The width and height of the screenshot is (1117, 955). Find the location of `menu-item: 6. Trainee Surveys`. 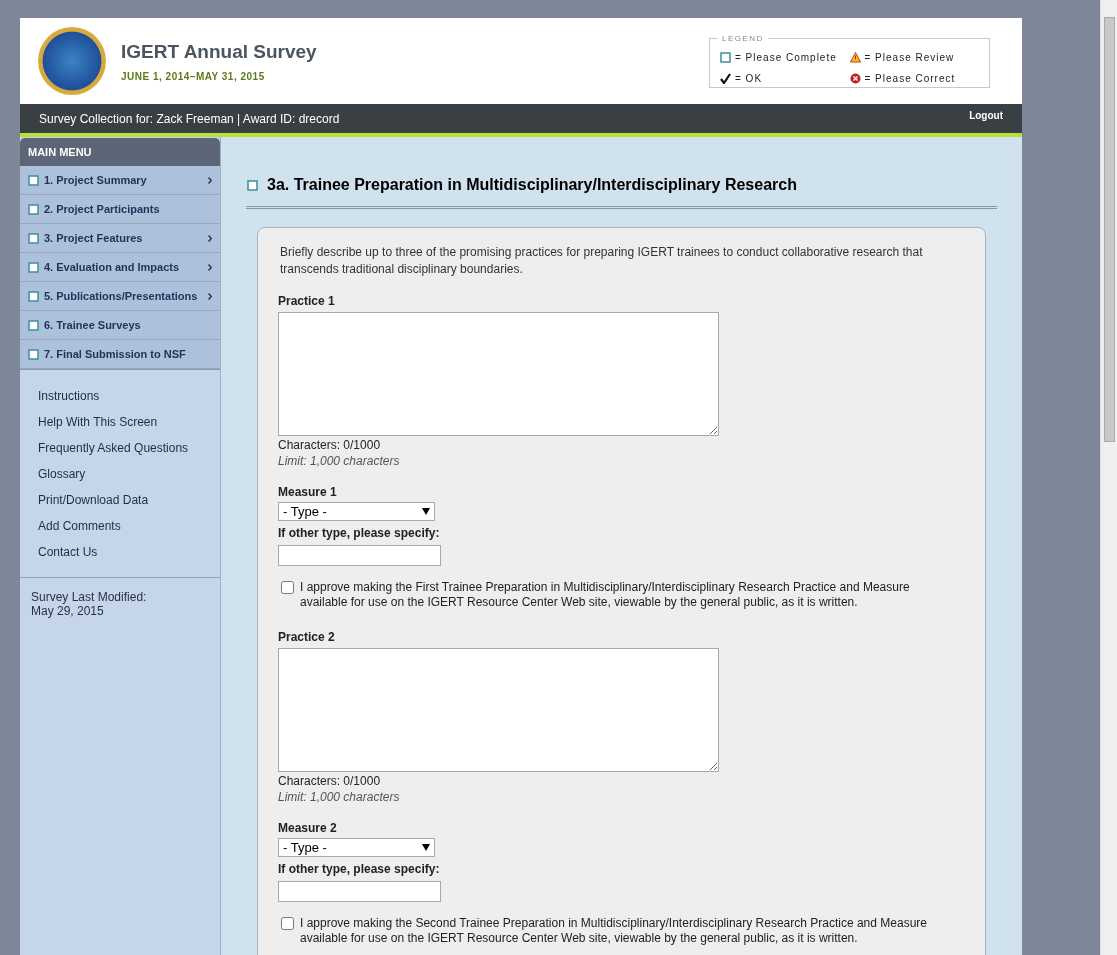

menu-item: 6. Trainee Surveys is located at coordinates (120, 325).